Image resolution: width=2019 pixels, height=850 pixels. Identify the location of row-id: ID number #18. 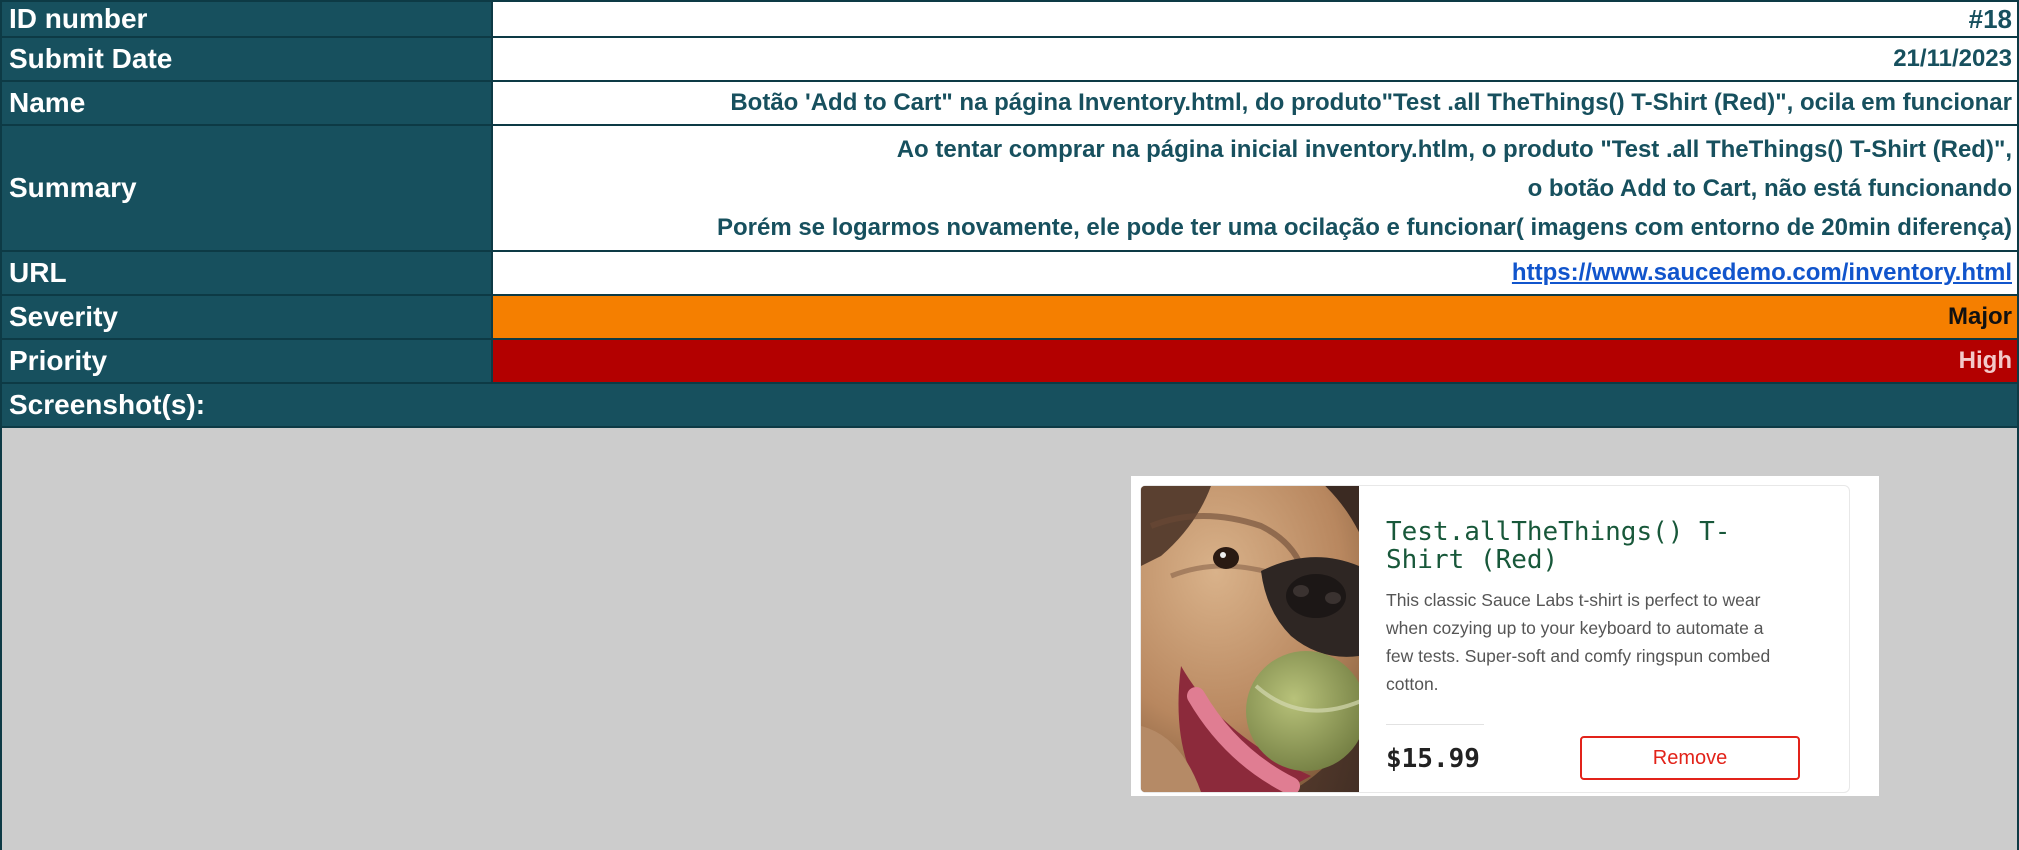
(1009, 19).